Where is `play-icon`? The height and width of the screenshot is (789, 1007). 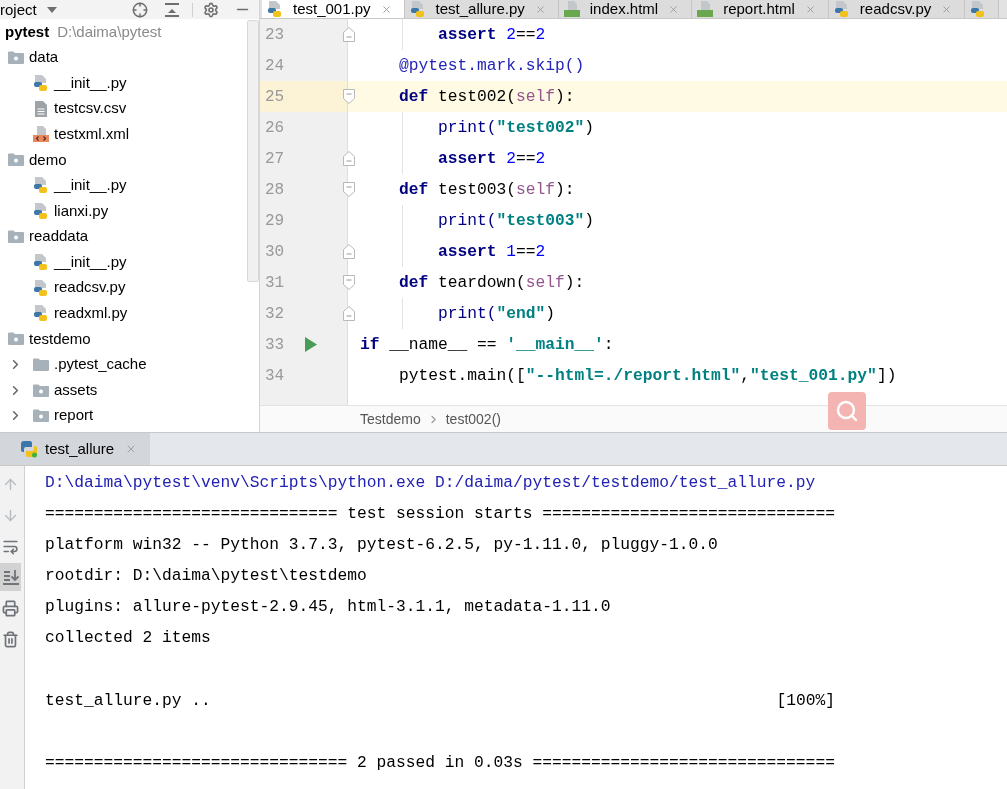
play-icon is located at coordinates (311, 344).